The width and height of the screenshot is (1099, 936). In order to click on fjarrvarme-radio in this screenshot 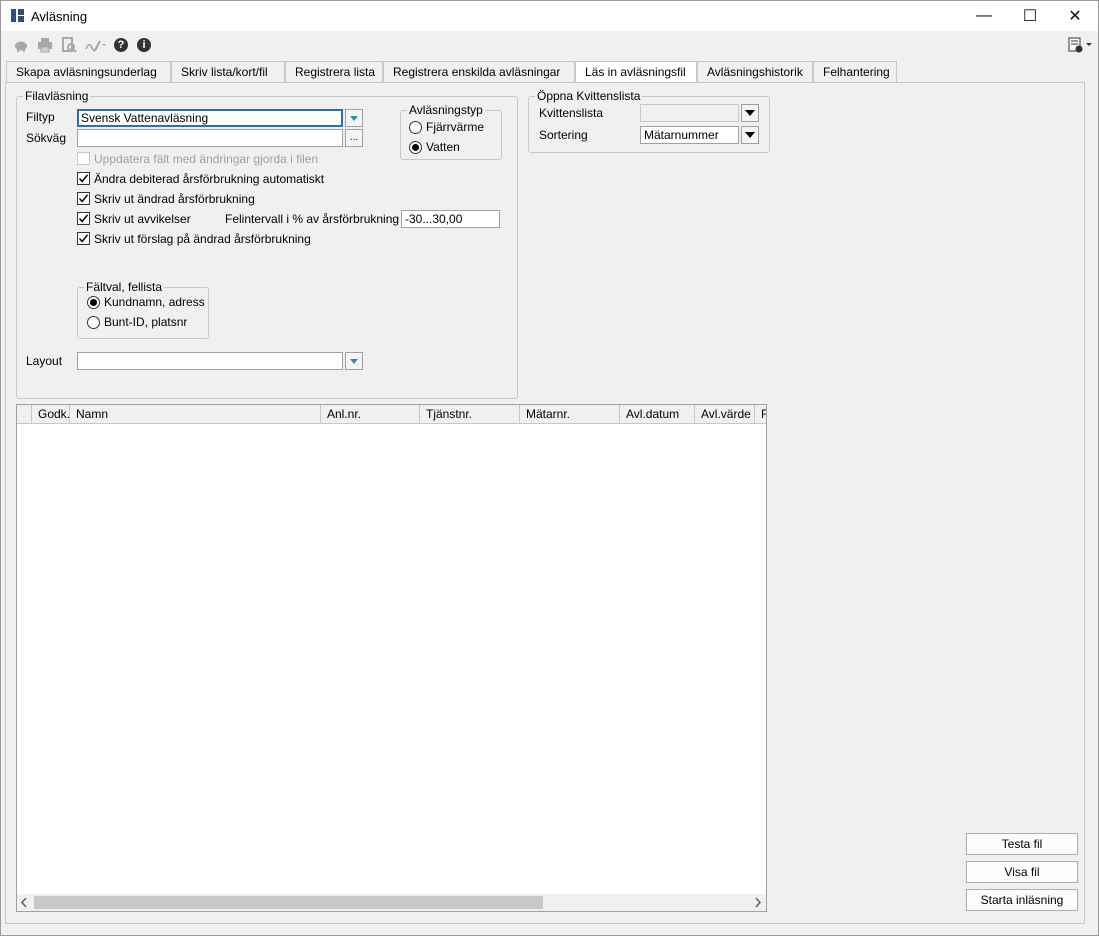, I will do `click(415, 127)`.